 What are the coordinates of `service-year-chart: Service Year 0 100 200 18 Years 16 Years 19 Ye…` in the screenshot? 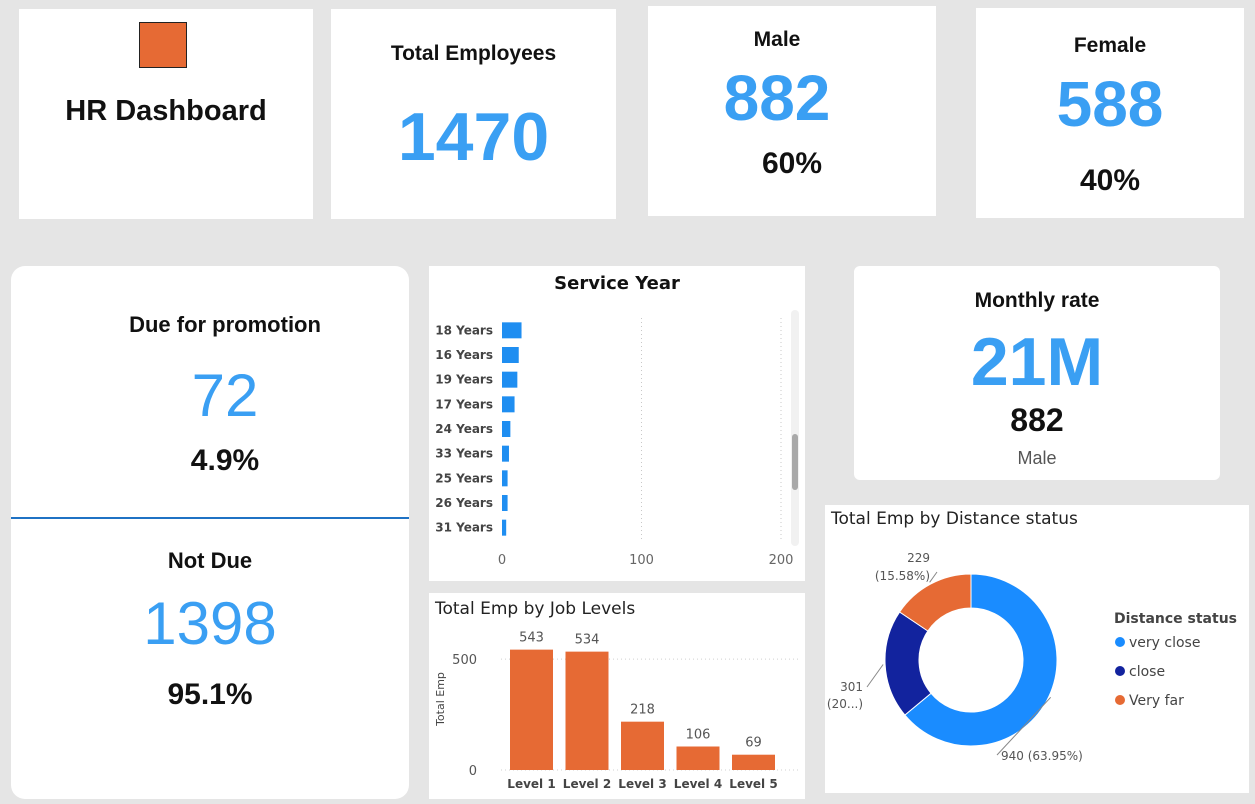 It's located at (617, 420).